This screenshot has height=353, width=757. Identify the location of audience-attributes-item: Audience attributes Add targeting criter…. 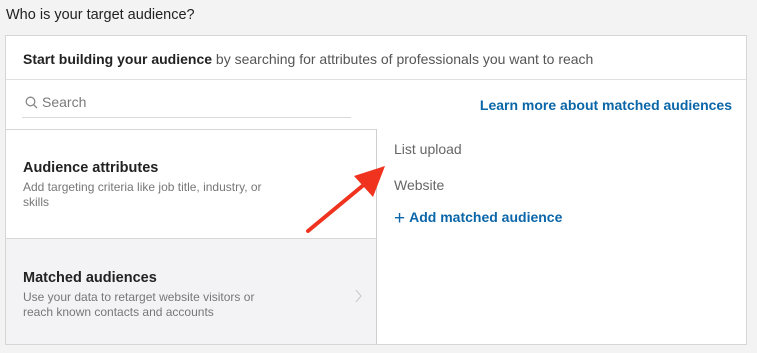
(191, 184).